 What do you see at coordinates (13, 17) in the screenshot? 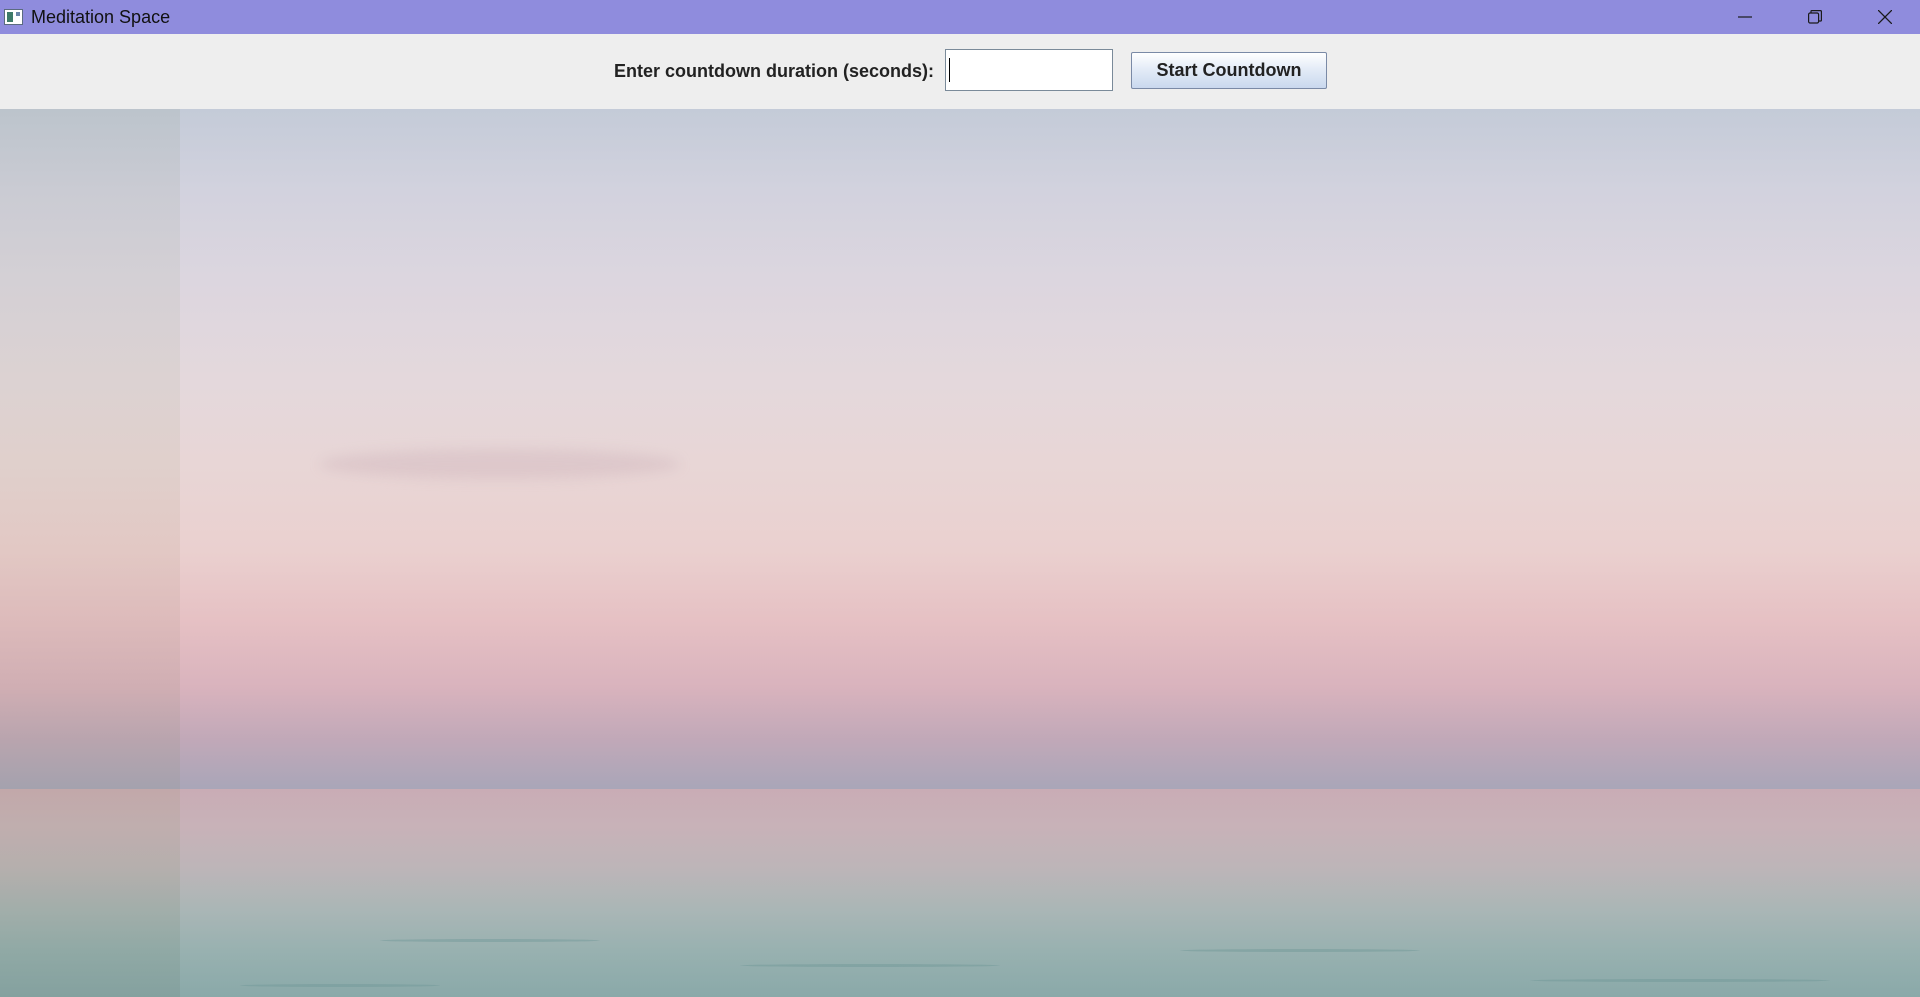
I see `app-icon` at bounding box center [13, 17].